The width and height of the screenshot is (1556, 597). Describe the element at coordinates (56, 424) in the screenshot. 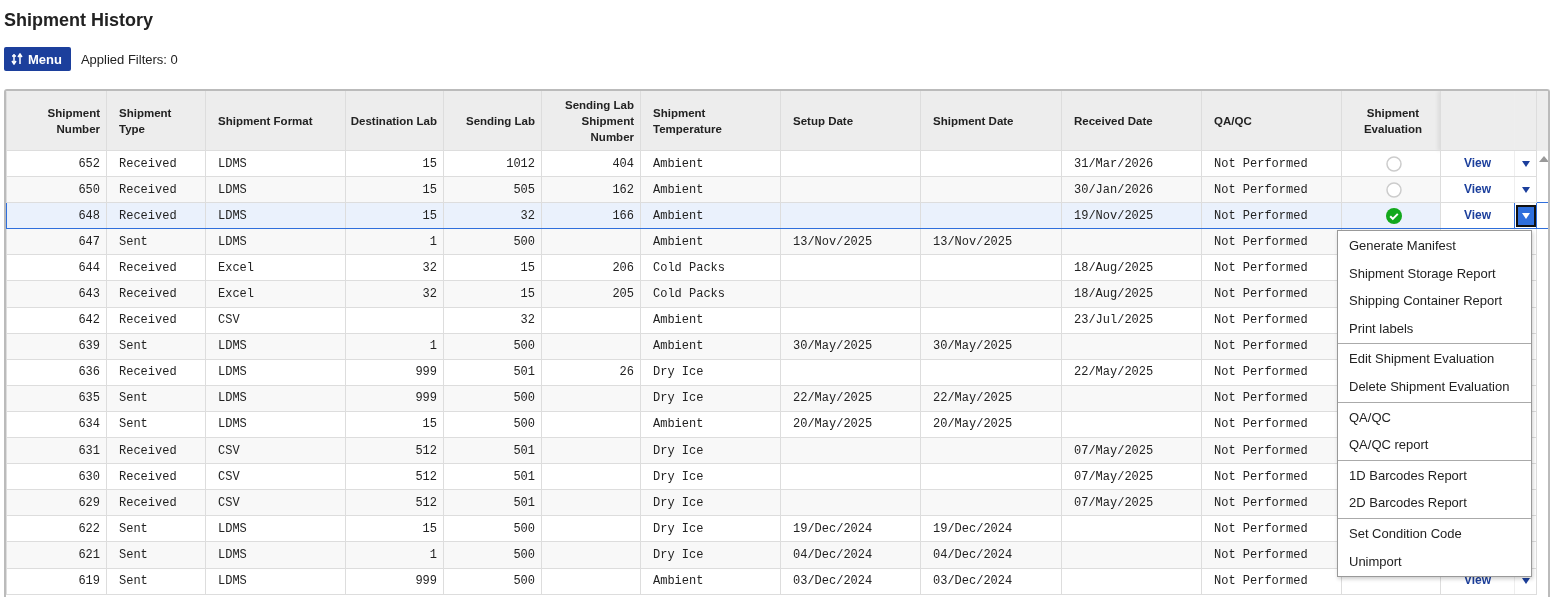

I see `table-cell: 634` at that location.